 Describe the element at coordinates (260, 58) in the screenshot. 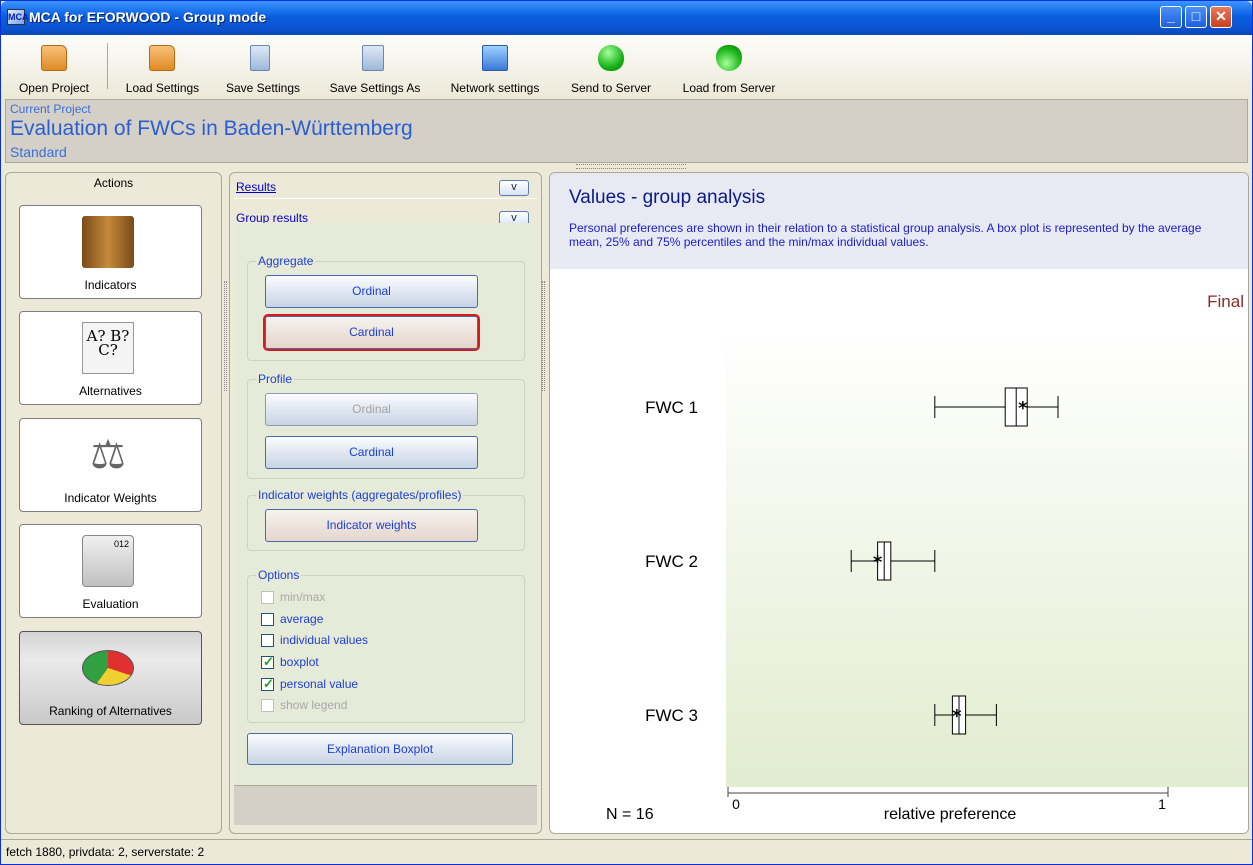

I see `save-icon` at that location.